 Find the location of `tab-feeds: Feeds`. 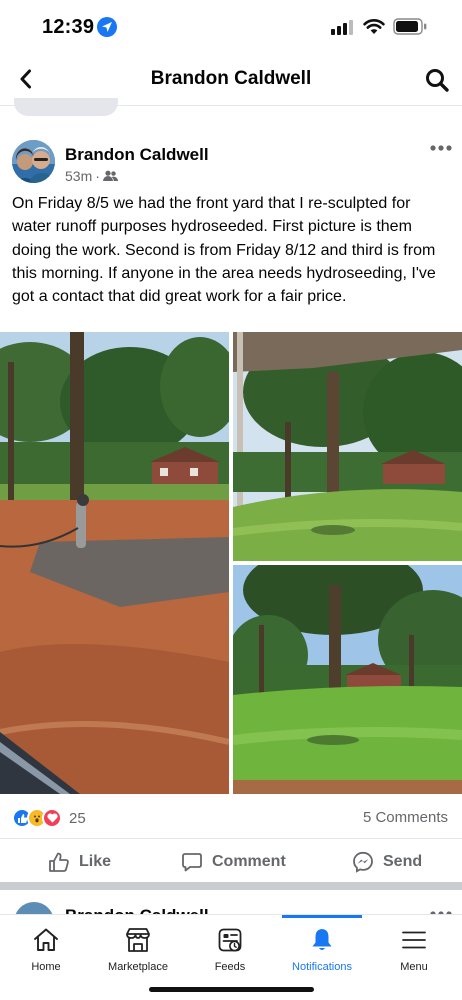

tab-feeds: Feeds is located at coordinates (230, 950).